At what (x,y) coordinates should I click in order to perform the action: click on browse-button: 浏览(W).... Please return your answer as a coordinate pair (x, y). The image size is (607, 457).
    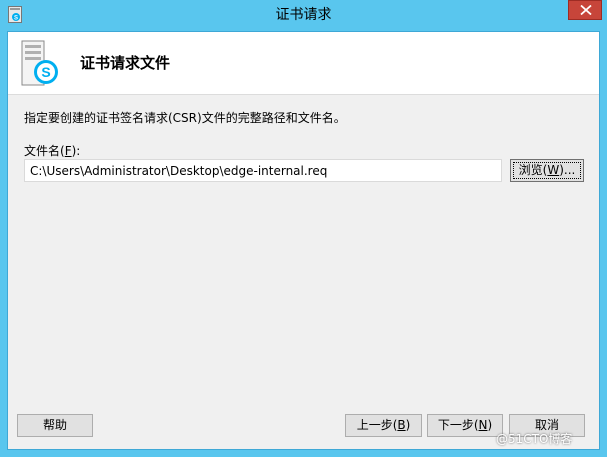
    Looking at the image, I should click on (547, 170).